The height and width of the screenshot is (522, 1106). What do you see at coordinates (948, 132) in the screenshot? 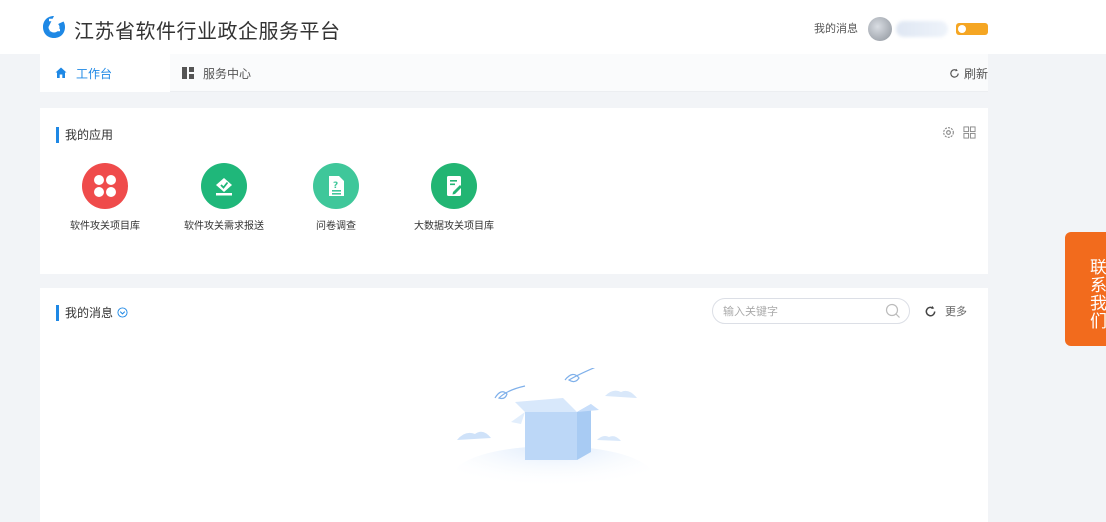
I see `settings-icon` at bounding box center [948, 132].